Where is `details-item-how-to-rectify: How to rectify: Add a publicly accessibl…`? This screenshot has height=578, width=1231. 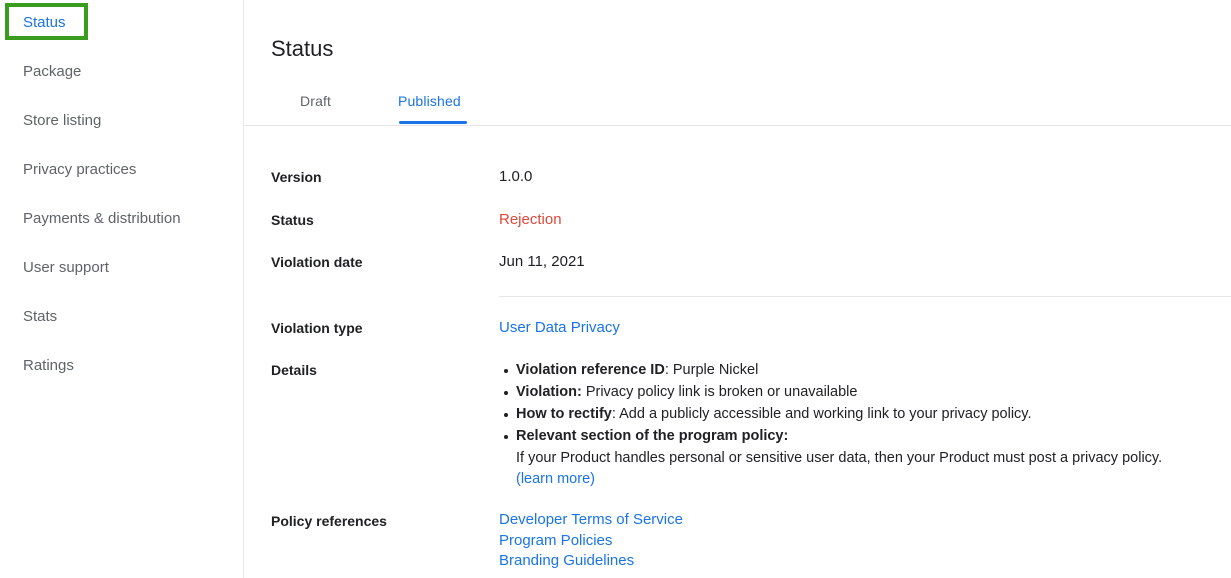 details-item-how-to-rectify: How to rectify: Add a publicly accessibl… is located at coordinates (861, 415).